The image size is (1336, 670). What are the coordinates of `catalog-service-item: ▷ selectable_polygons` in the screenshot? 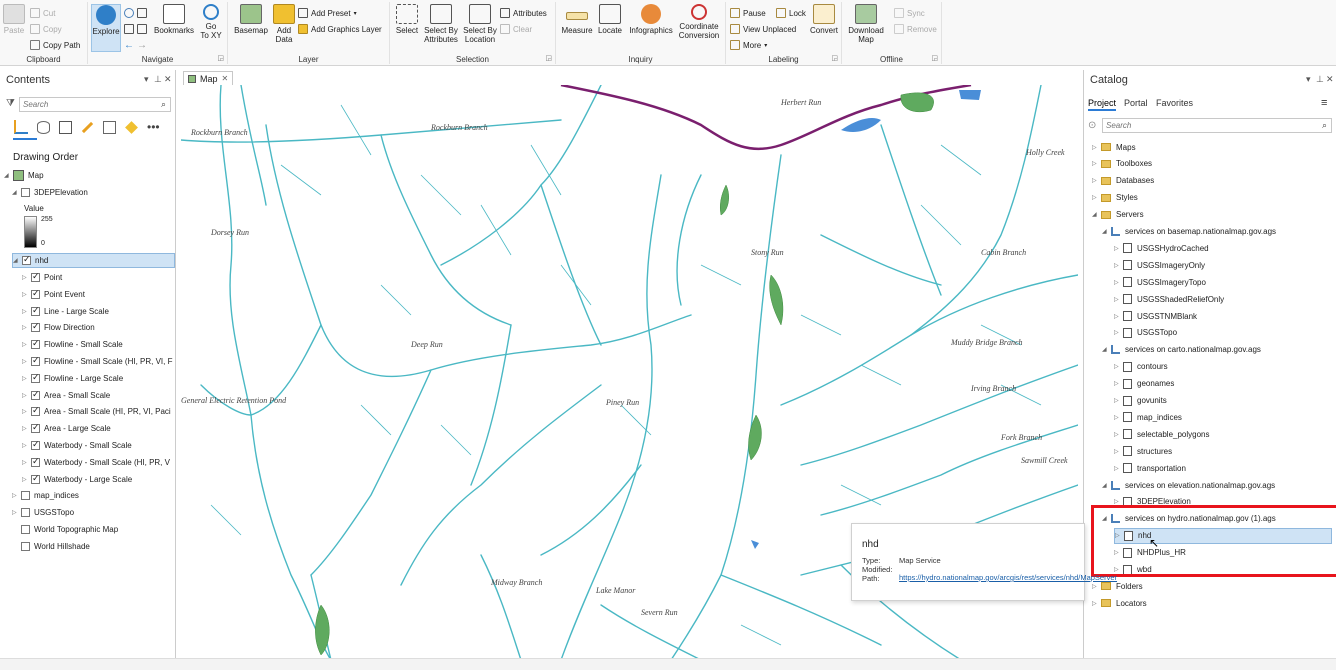 It's located at (1162, 434).